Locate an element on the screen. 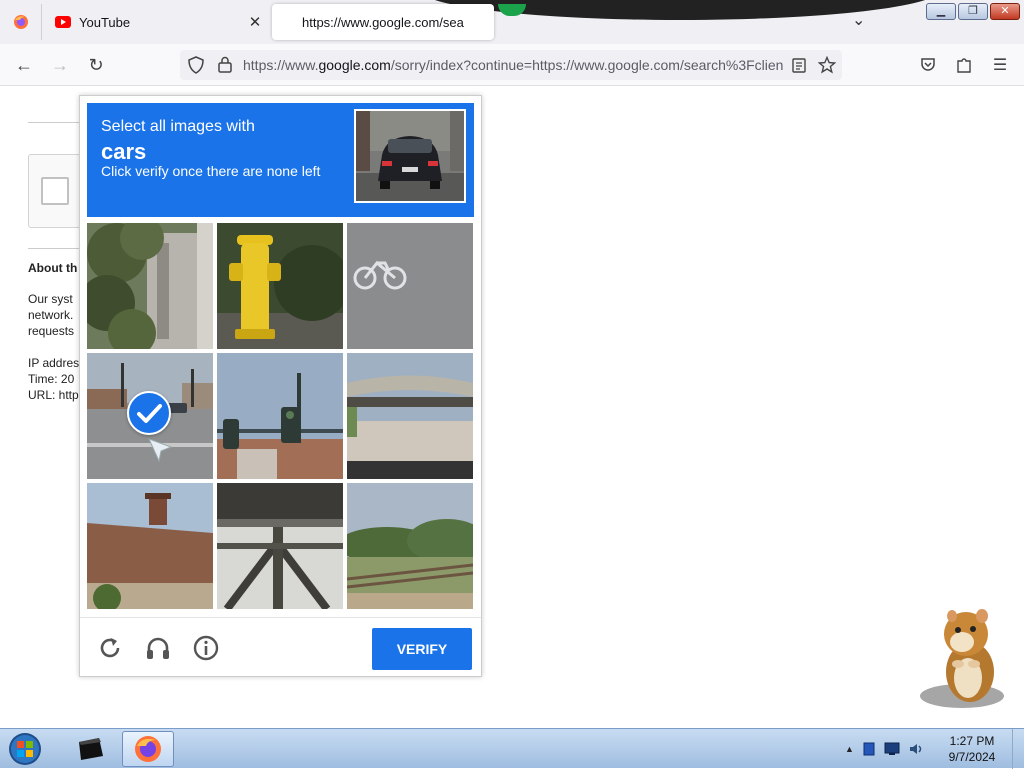 The image size is (1024, 769). tab-youtube: YouTube ✕ is located at coordinates (156, 22).